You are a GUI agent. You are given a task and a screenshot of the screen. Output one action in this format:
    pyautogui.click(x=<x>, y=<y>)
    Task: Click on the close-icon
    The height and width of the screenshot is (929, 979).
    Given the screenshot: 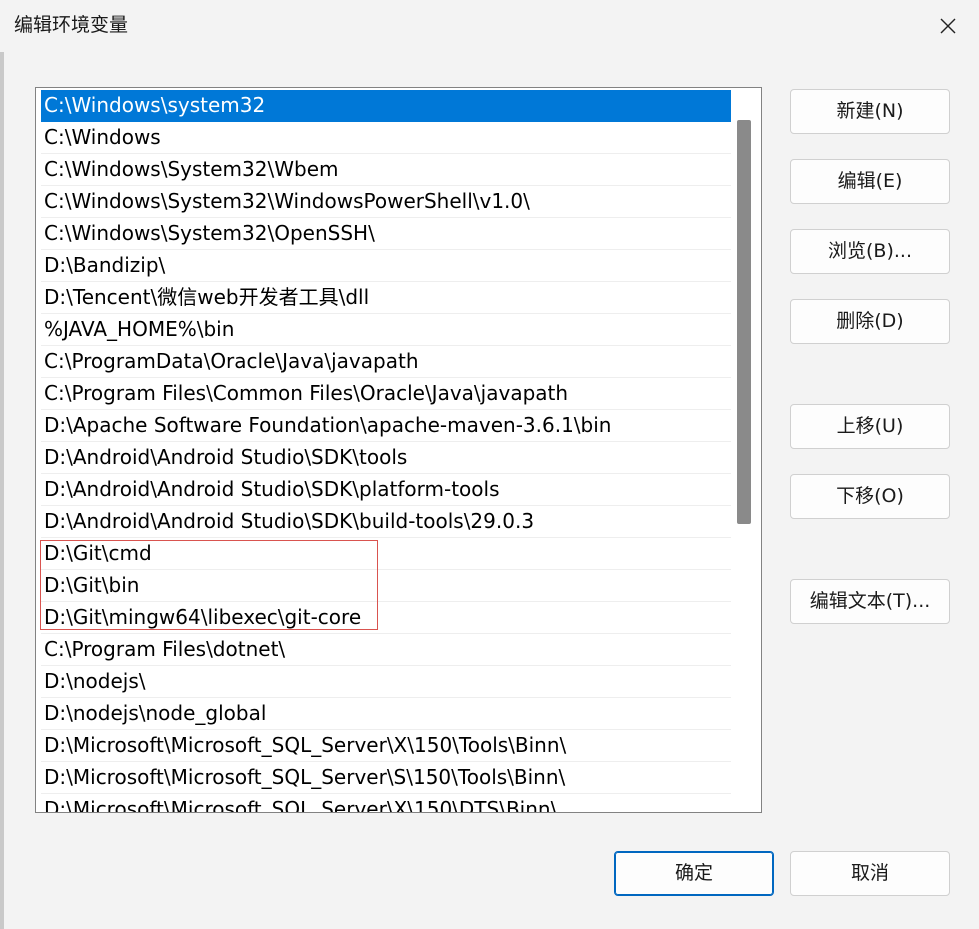 What is the action you would take?
    pyautogui.click(x=948, y=26)
    